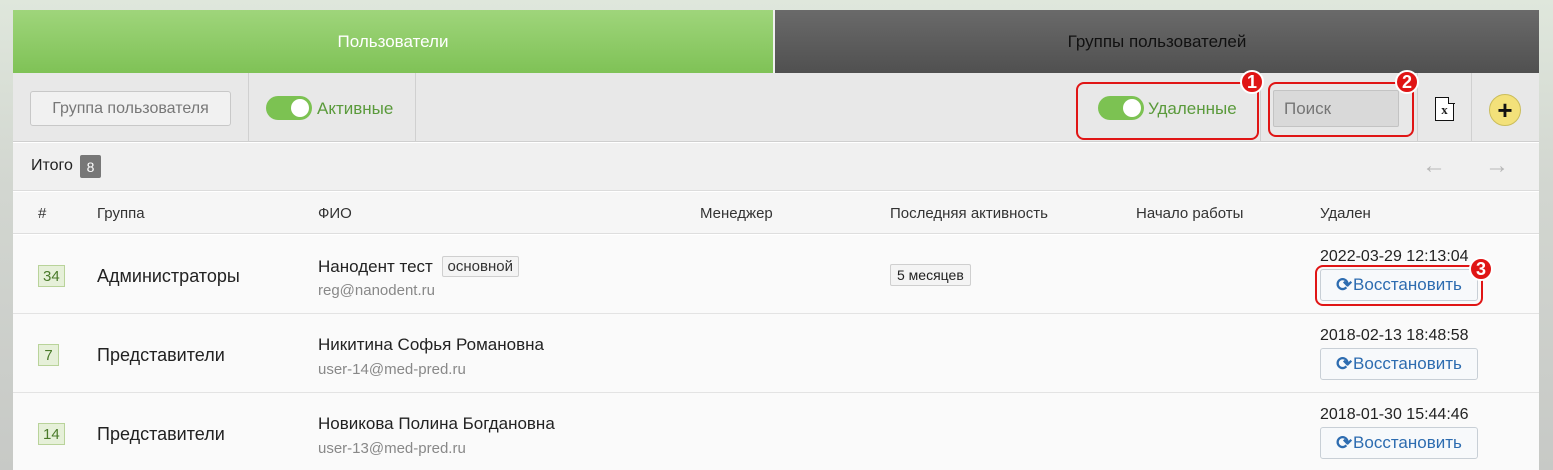 The width and height of the screenshot is (1553, 470). I want to click on column-header-last-activity: Последняя активность, so click(969, 213).